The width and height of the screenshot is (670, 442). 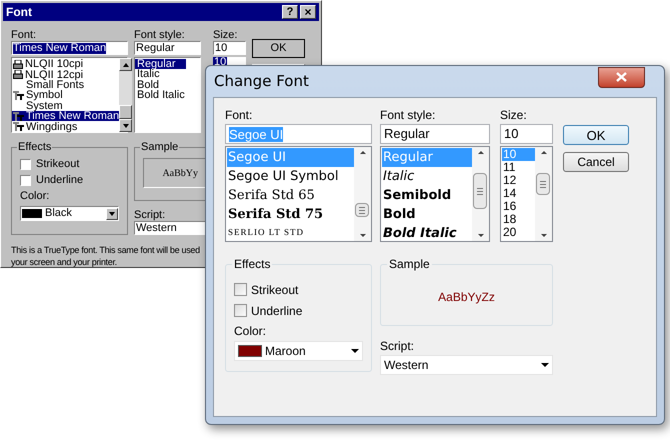 I want to click on list-item: 11, so click(x=518, y=167).